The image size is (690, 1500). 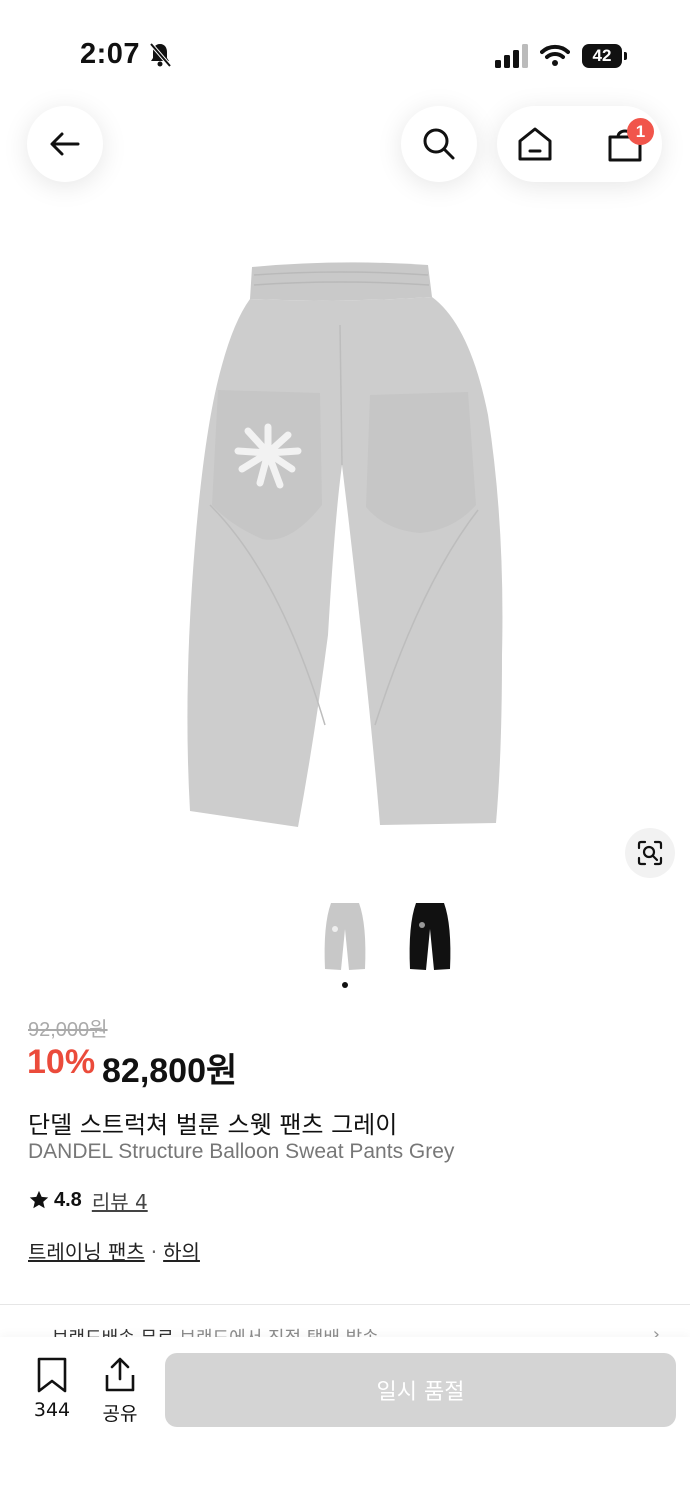 I want to click on bottom-action-bar: 344 공유 일시 품절, so click(x=345, y=1418).